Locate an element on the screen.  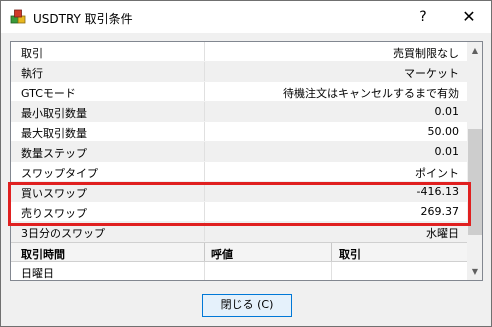
spec-value: 売買制限なし is located at coordinates (426, 53).